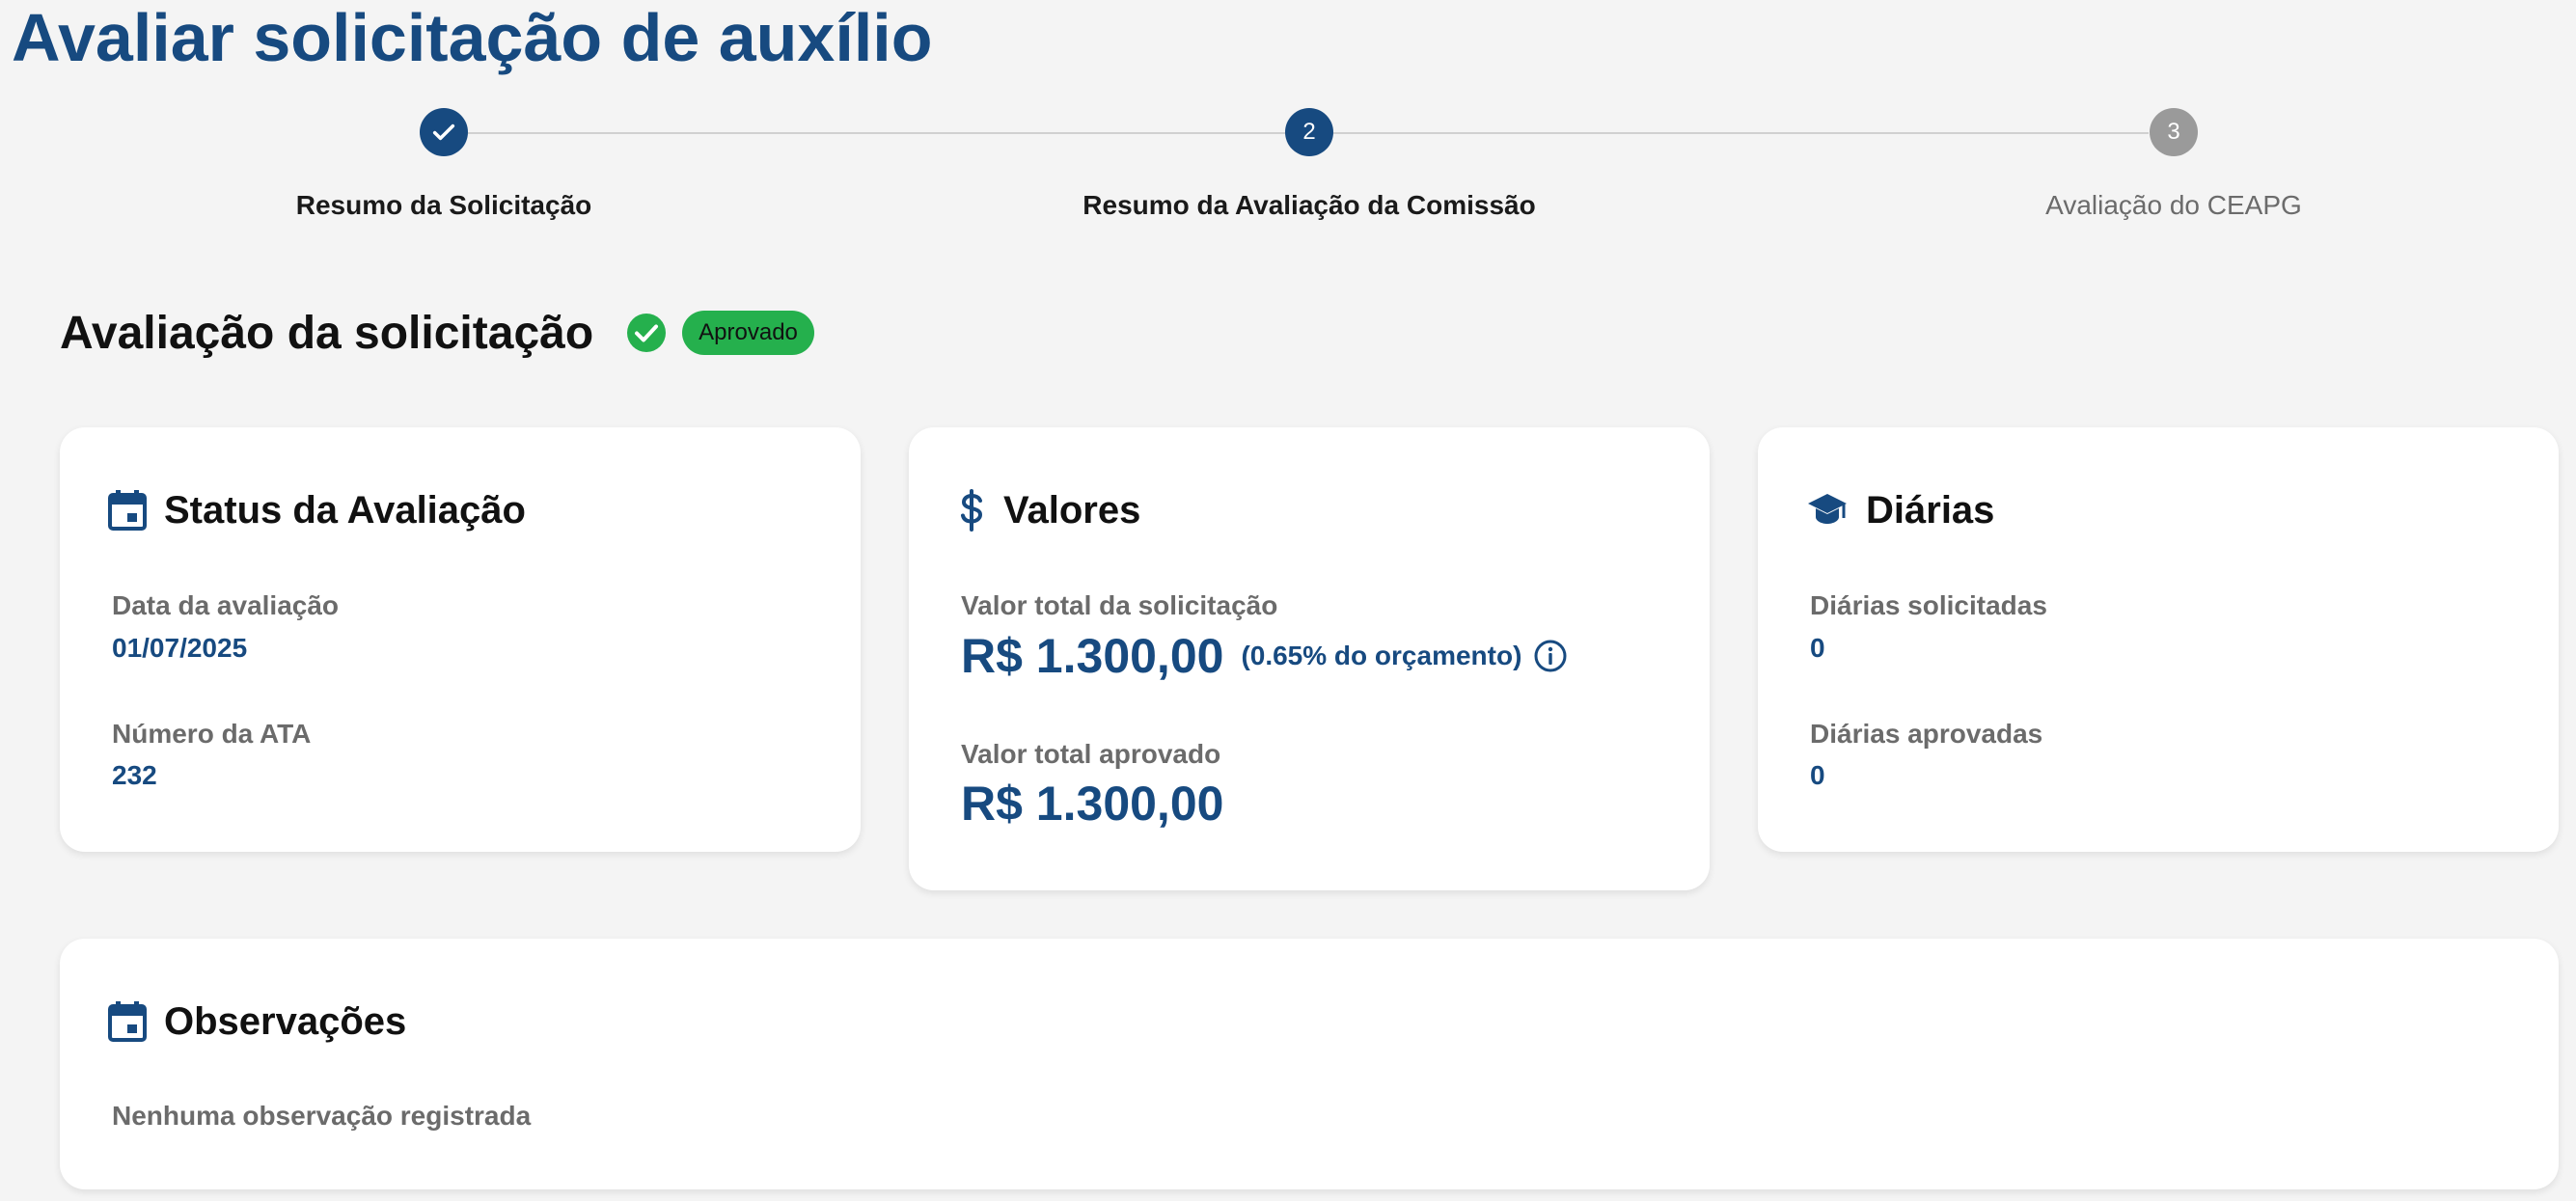 Image resolution: width=2576 pixels, height=1201 pixels. Describe the element at coordinates (1827, 509) in the screenshot. I see `graduation-cap-icon` at that location.